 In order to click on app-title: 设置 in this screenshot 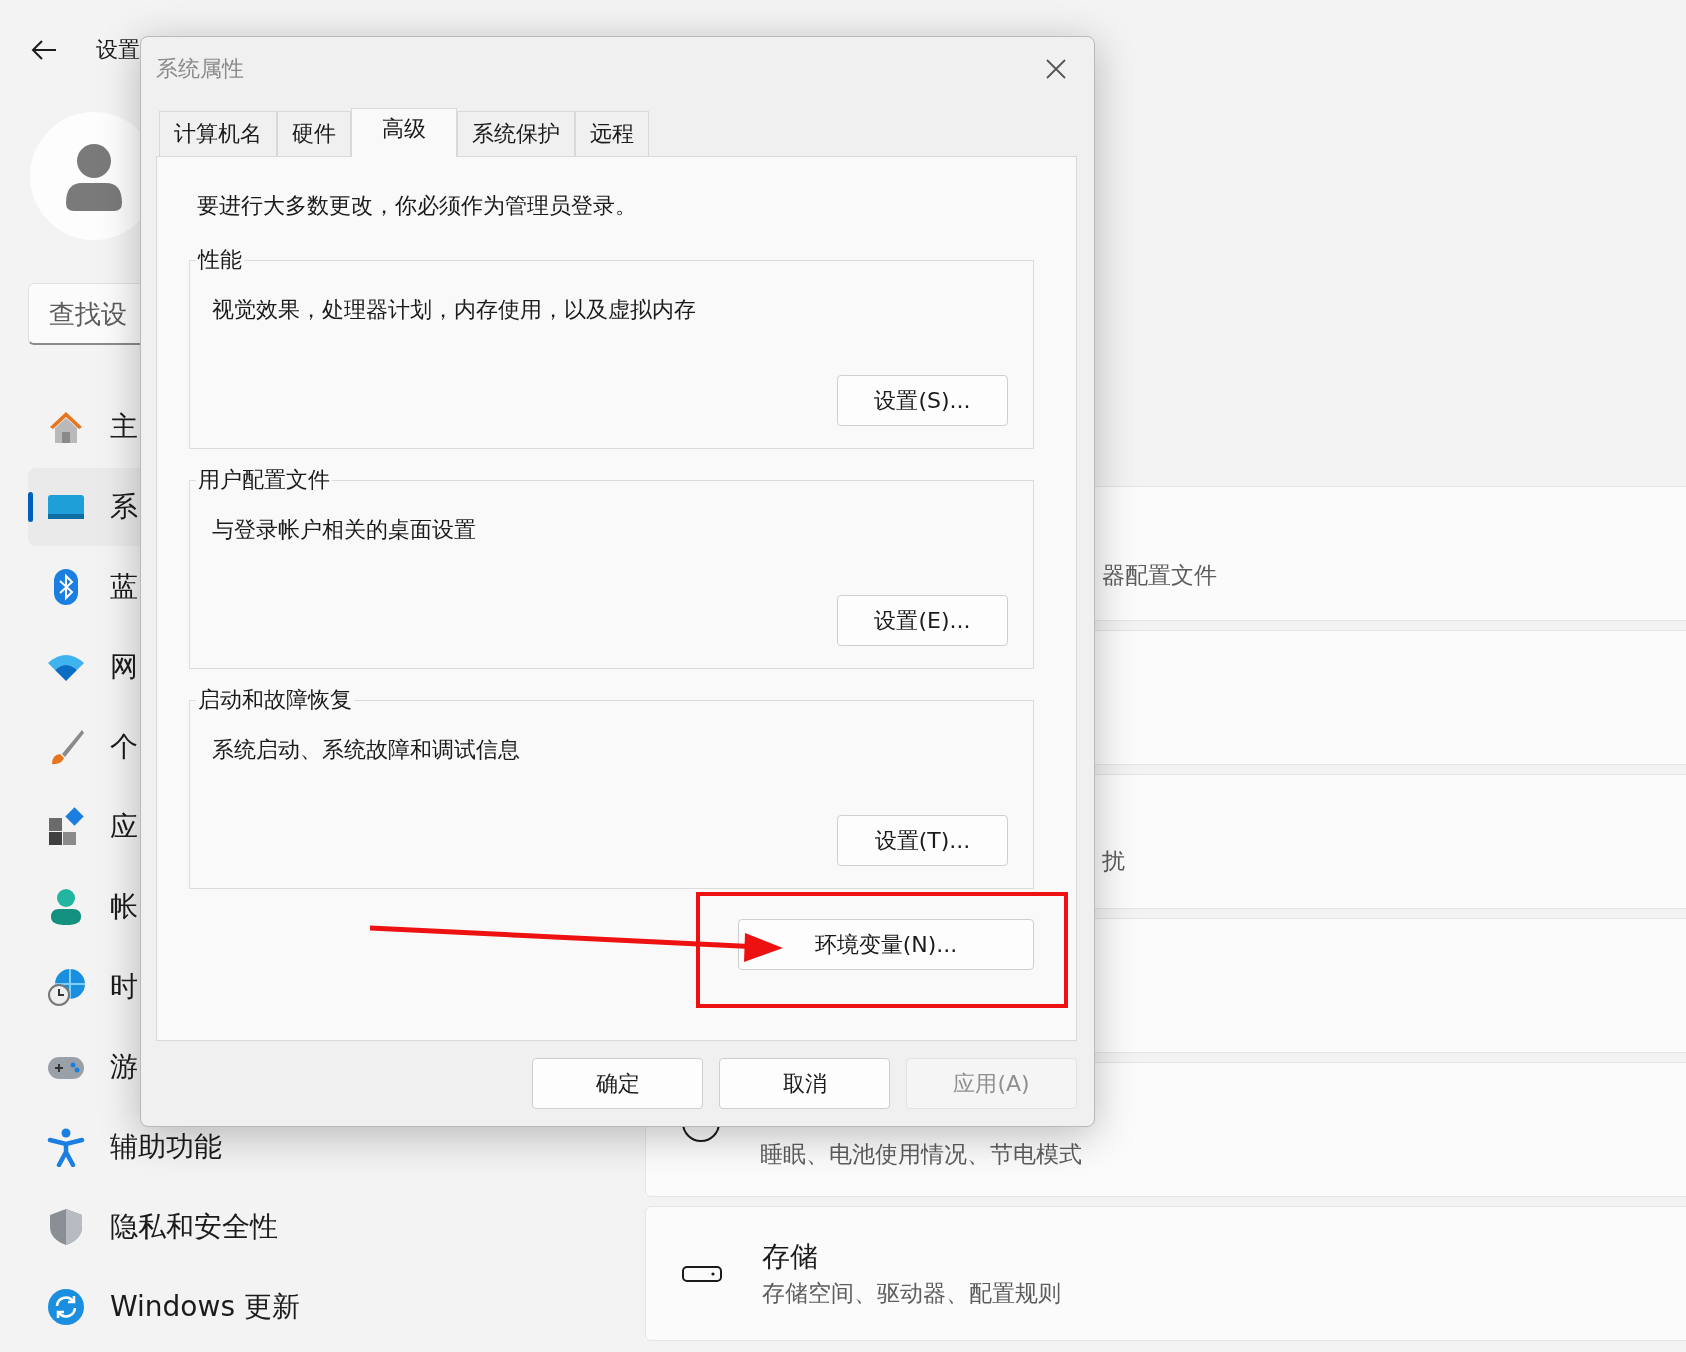, I will do `click(118, 50)`.